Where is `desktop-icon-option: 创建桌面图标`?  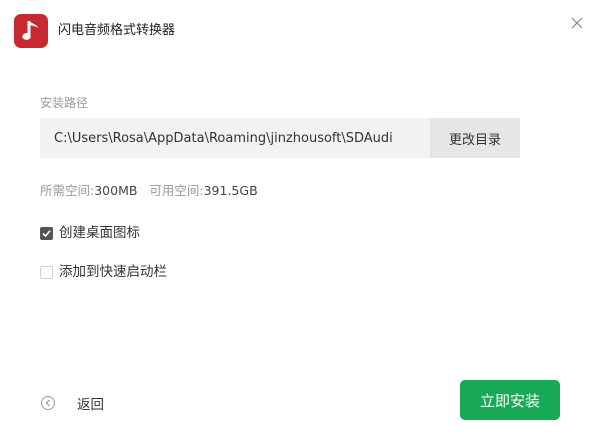
desktop-icon-option: 创建桌面图标 is located at coordinates (90, 233).